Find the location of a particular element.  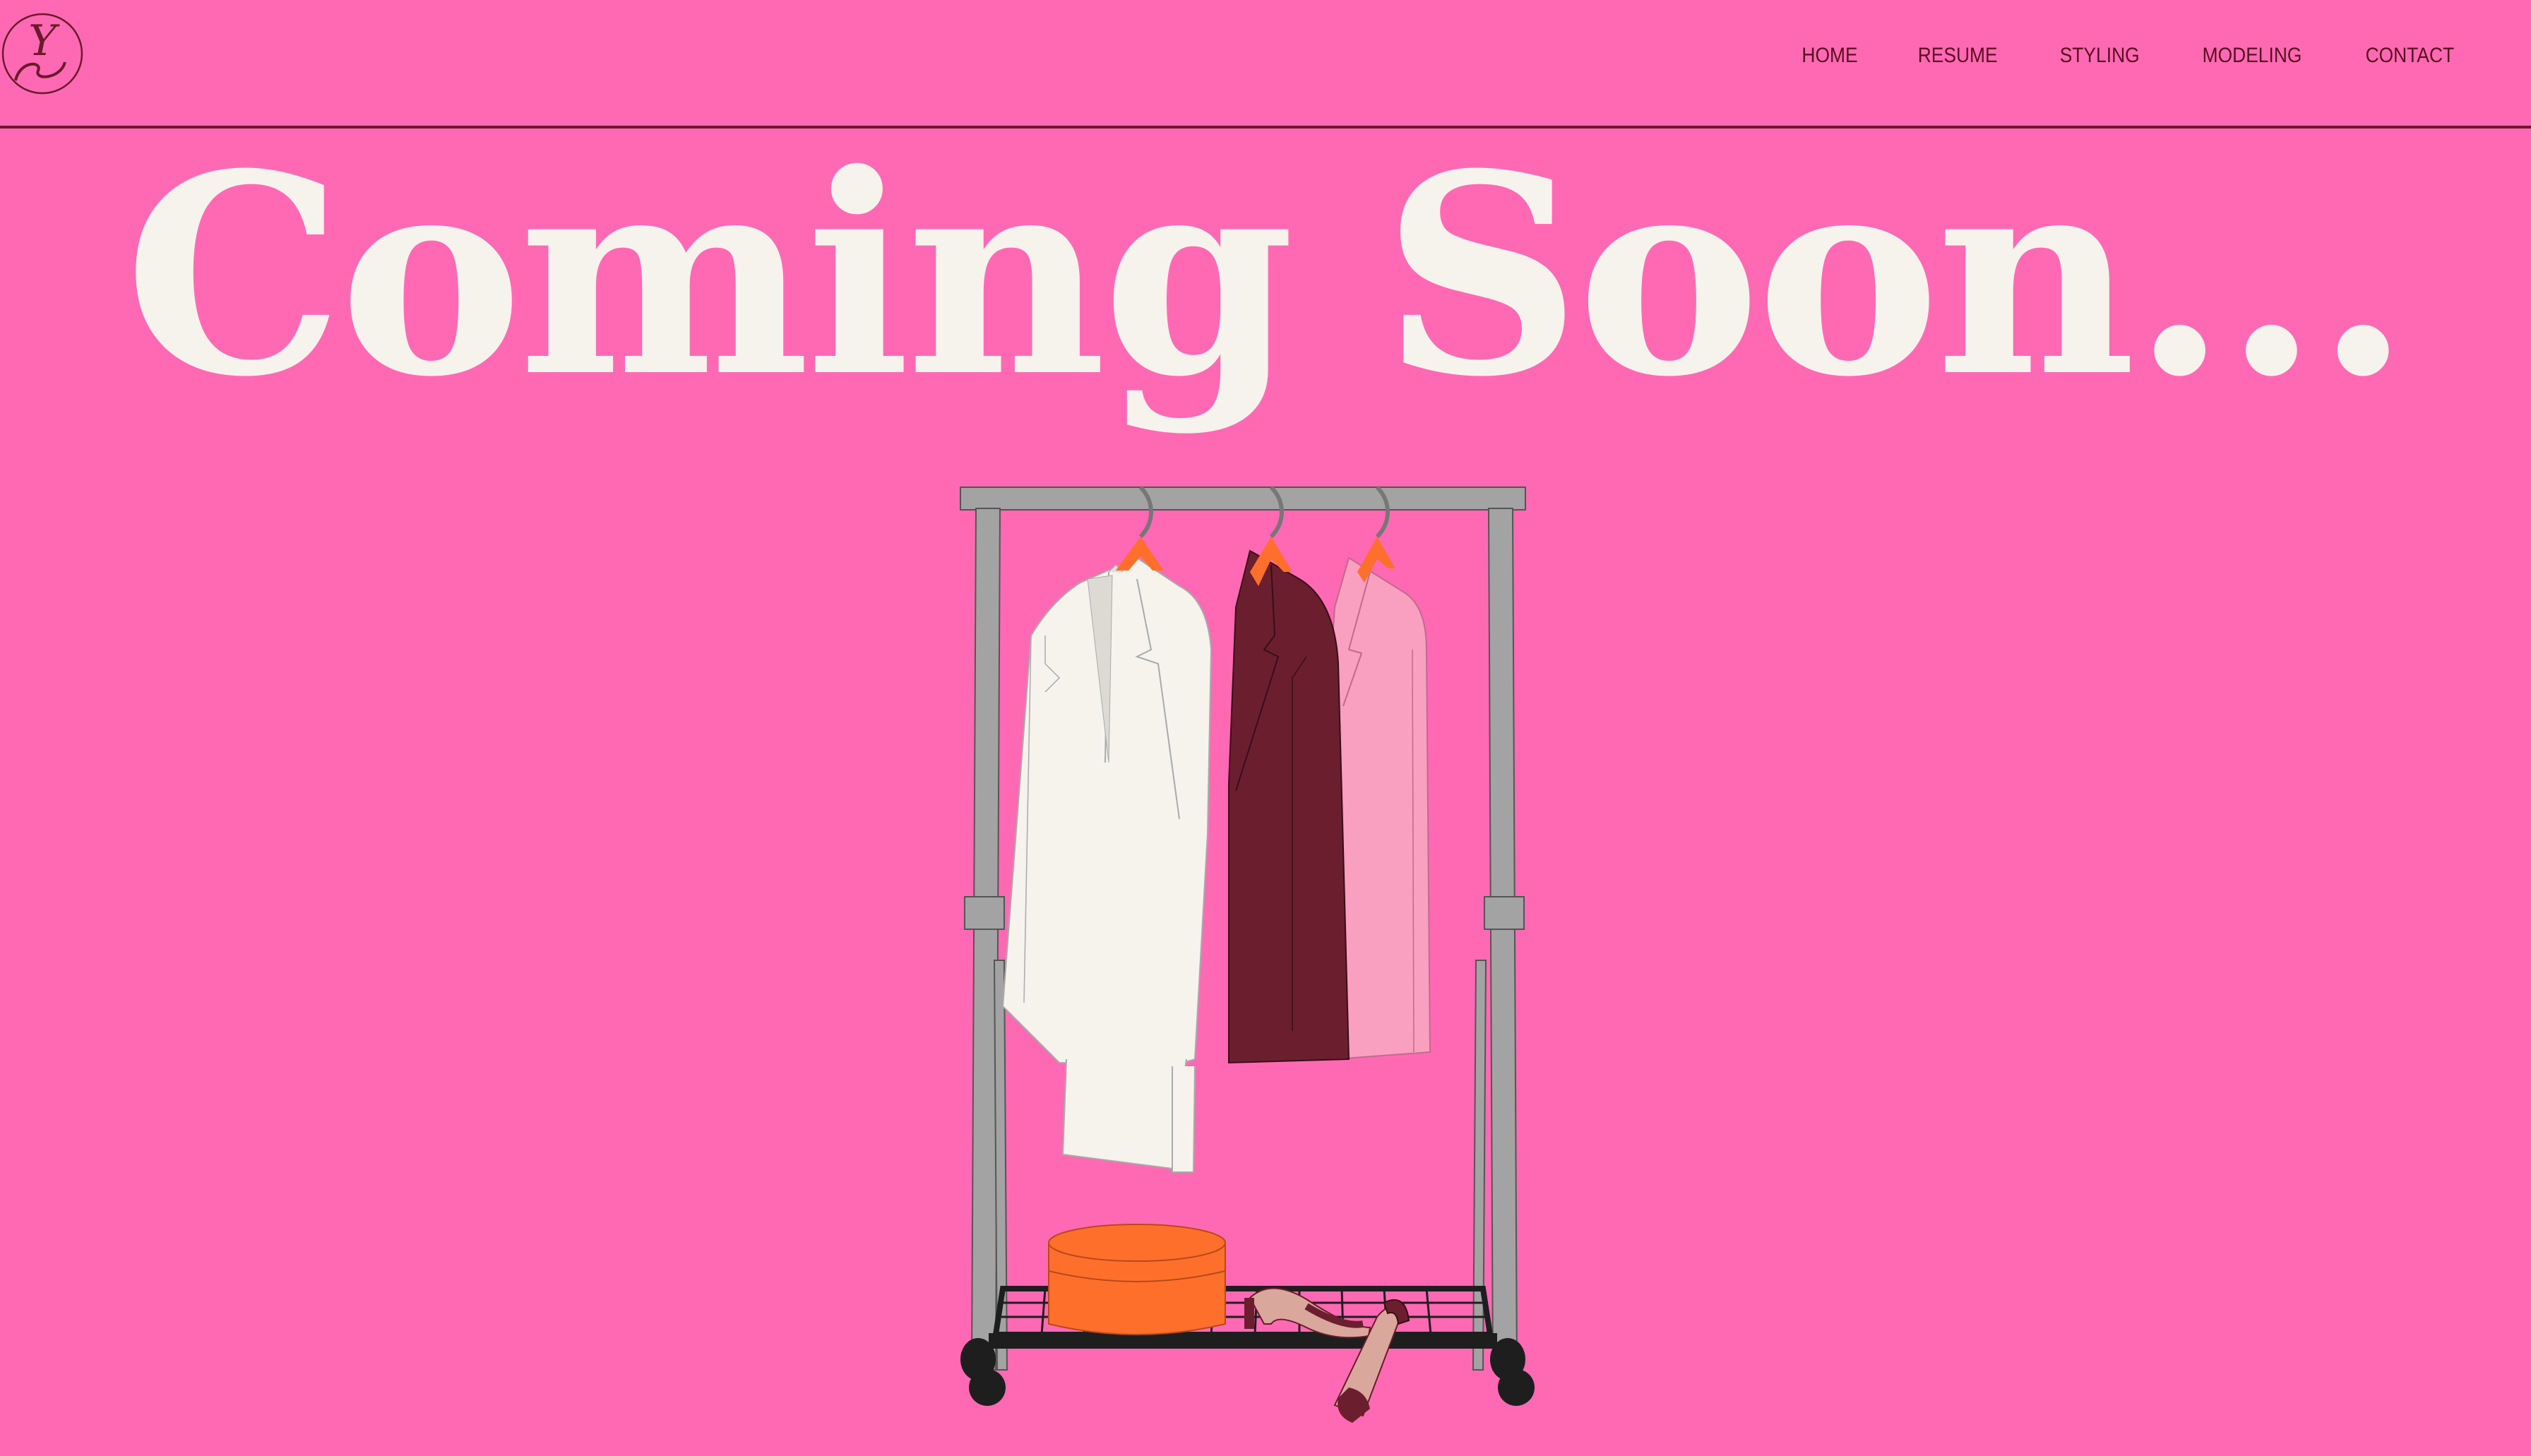

hat-box is located at coordinates (1137, 1279).